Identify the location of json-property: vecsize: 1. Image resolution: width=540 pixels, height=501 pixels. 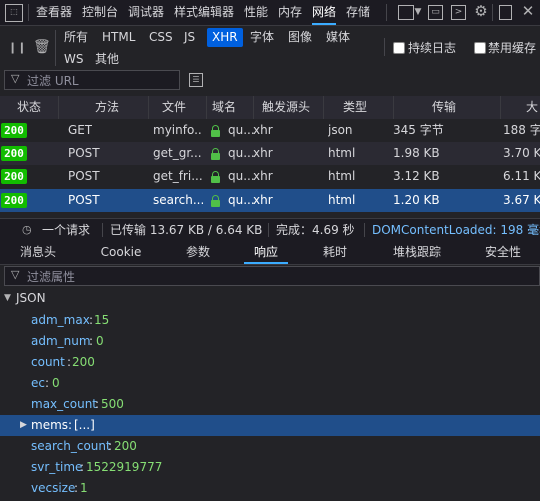
(270, 488).